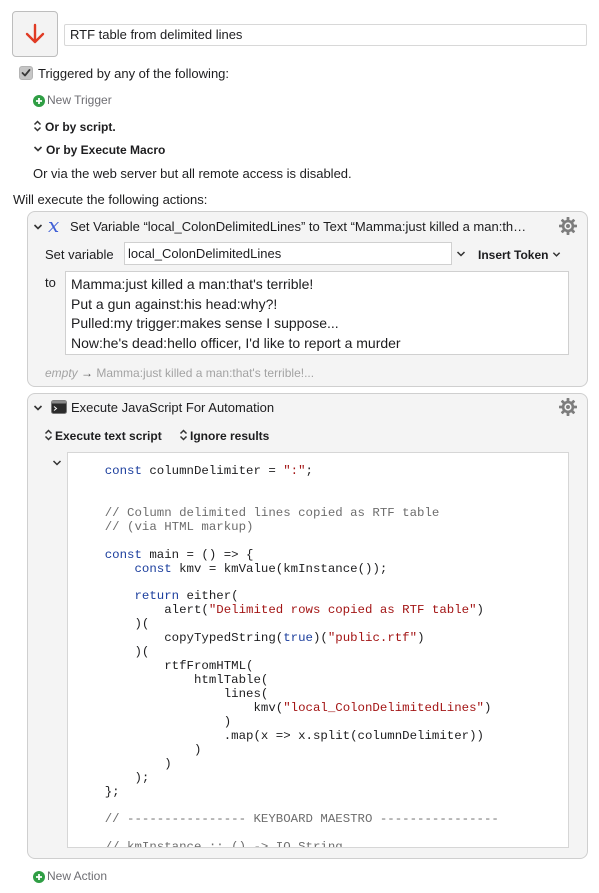 The image size is (599, 893). Describe the element at coordinates (157, 596) in the screenshot. I see `code-token: return` at that location.